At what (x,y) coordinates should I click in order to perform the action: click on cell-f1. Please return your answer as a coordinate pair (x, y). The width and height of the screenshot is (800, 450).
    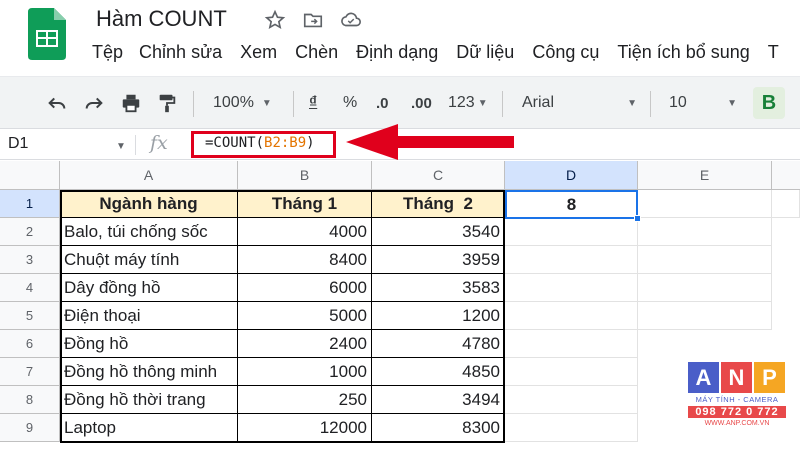
    Looking at the image, I should click on (786, 204).